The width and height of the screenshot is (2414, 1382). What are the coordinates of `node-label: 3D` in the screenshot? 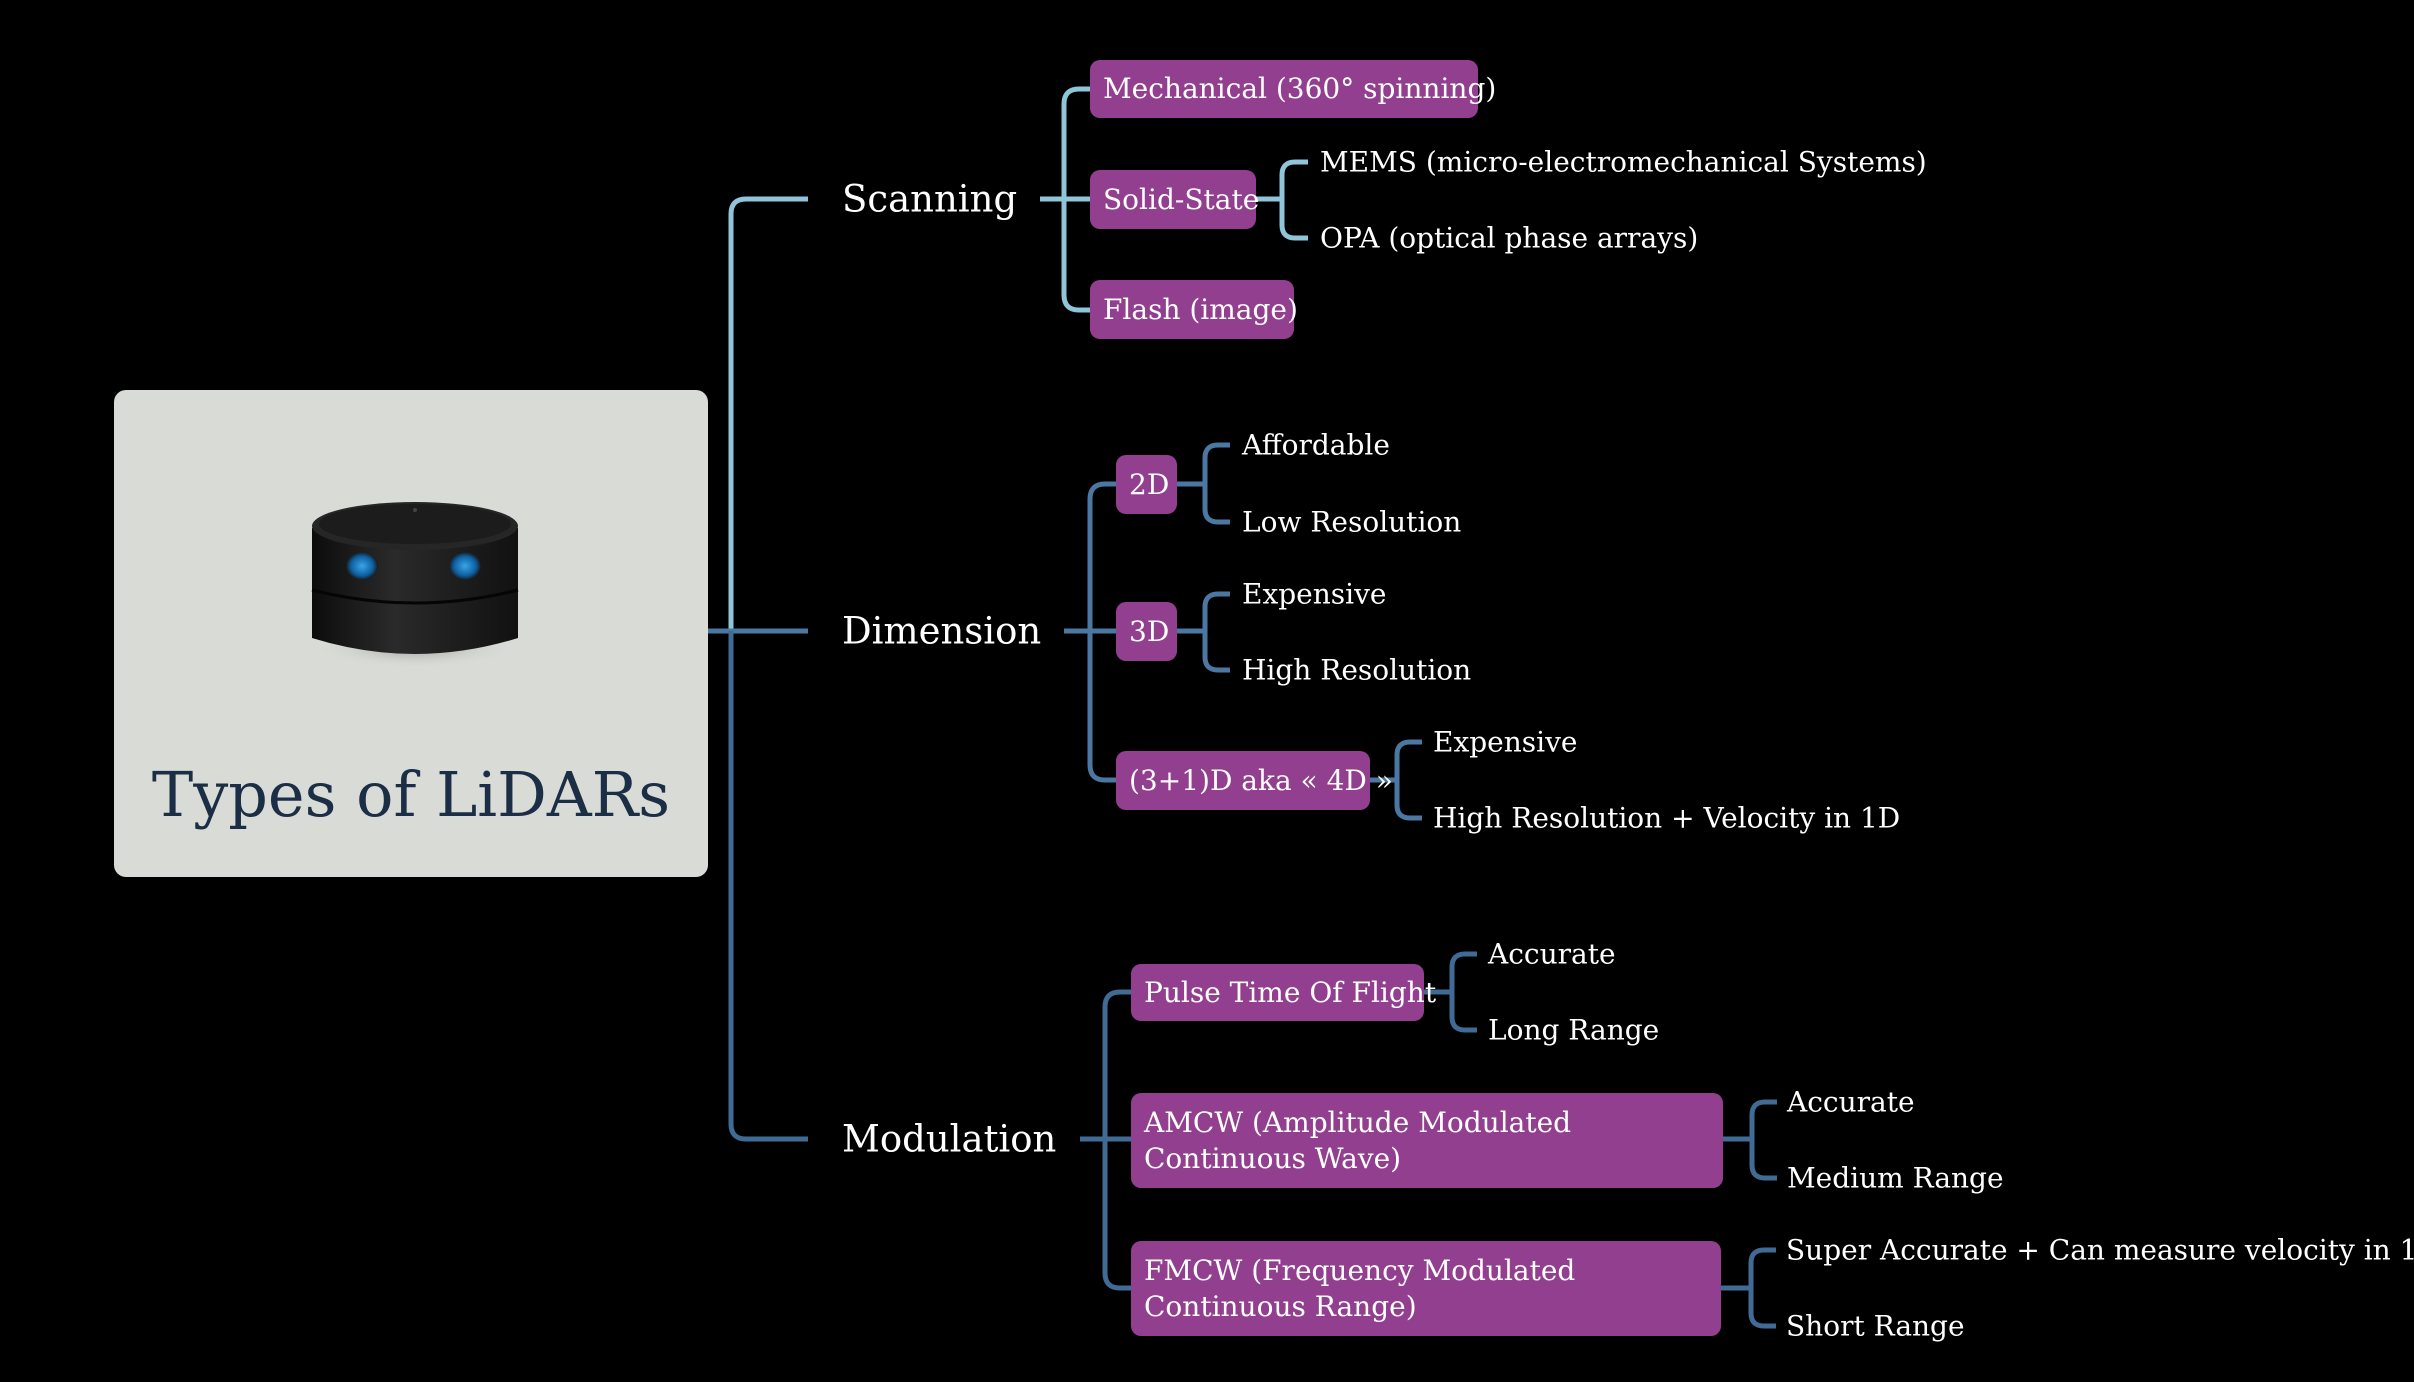 It's located at (1149, 631).